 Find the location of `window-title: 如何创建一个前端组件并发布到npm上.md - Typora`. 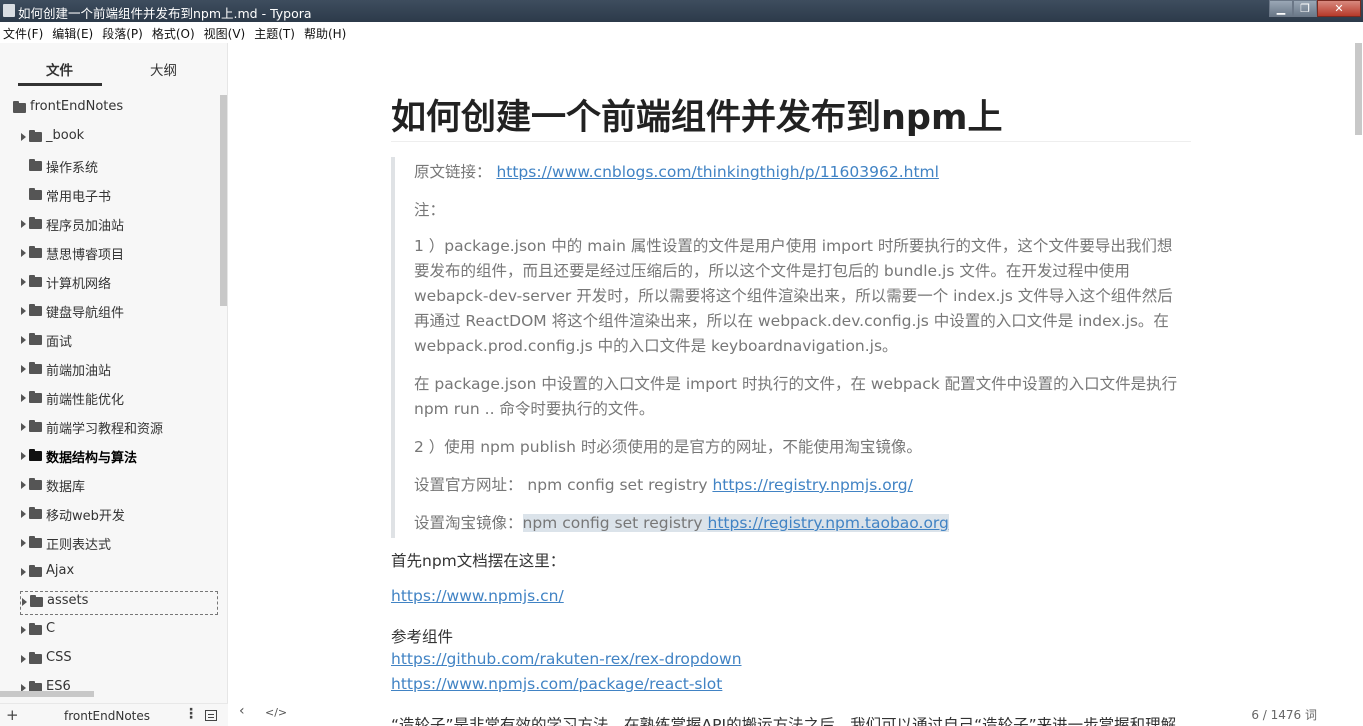

window-title: 如何创建一个前端组件并发布到npm上.md - Typora is located at coordinates (165, 13).